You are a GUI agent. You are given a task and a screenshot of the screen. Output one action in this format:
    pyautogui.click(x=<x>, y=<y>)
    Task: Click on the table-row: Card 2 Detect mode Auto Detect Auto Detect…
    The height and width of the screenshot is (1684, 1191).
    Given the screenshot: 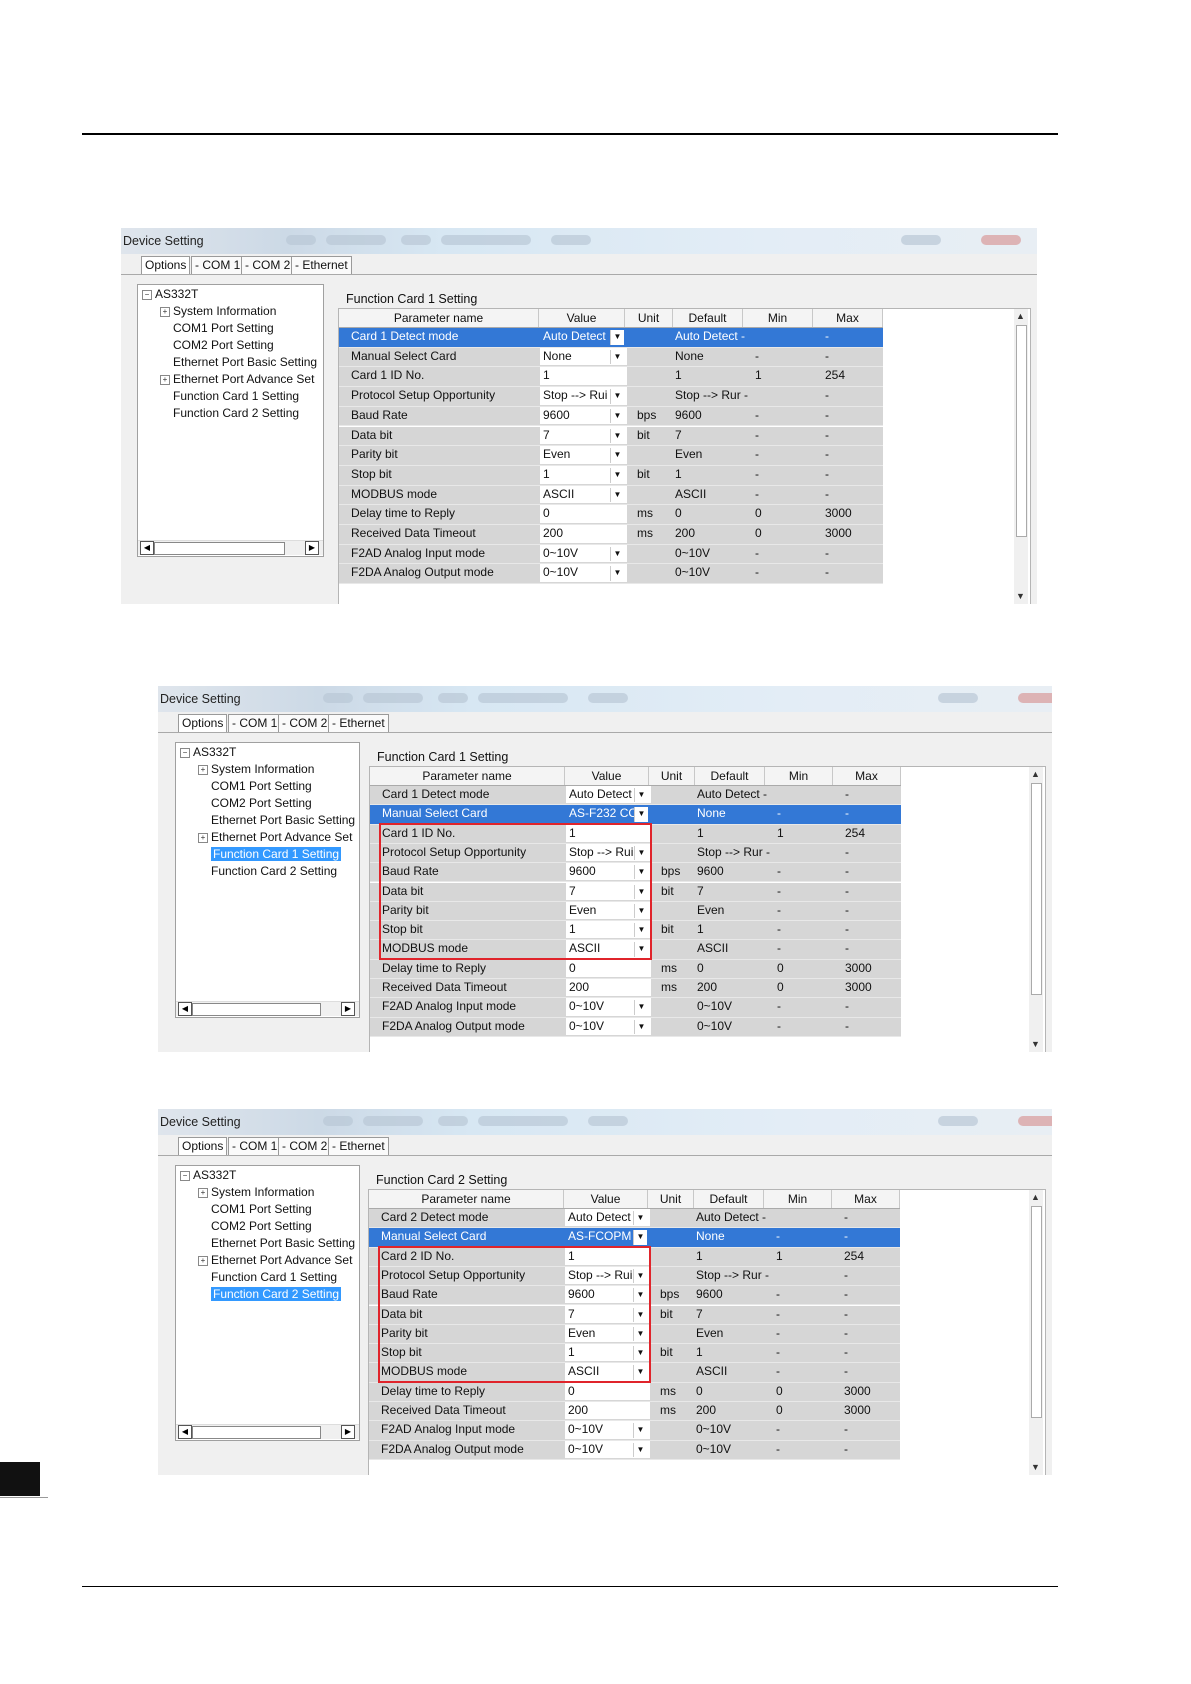 What is the action you would take?
    pyautogui.click(x=634, y=1219)
    